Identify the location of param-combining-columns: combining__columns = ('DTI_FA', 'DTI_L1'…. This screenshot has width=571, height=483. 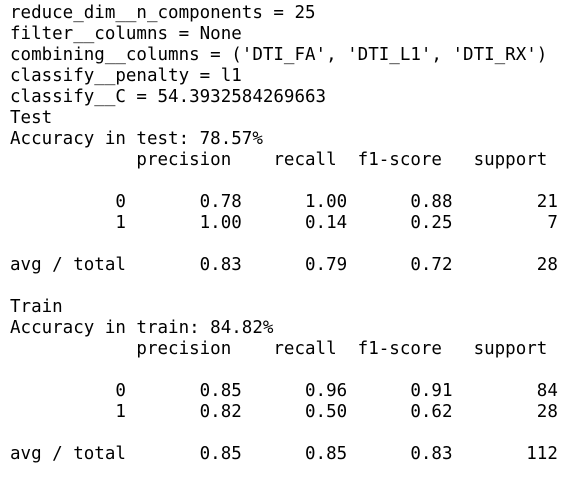
(279, 55).